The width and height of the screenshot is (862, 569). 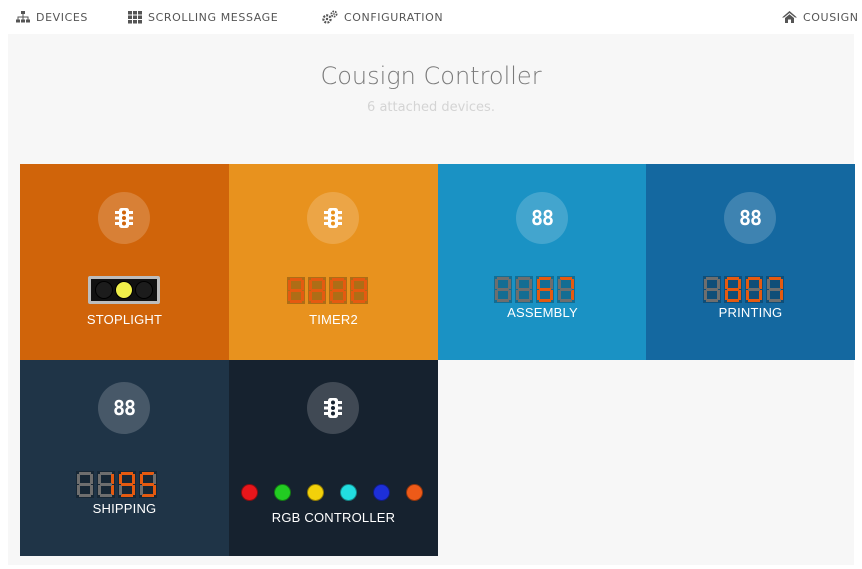 What do you see at coordinates (124, 458) in the screenshot?
I see `device-tile-shipping: 88 SHIPPING` at bounding box center [124, 458].